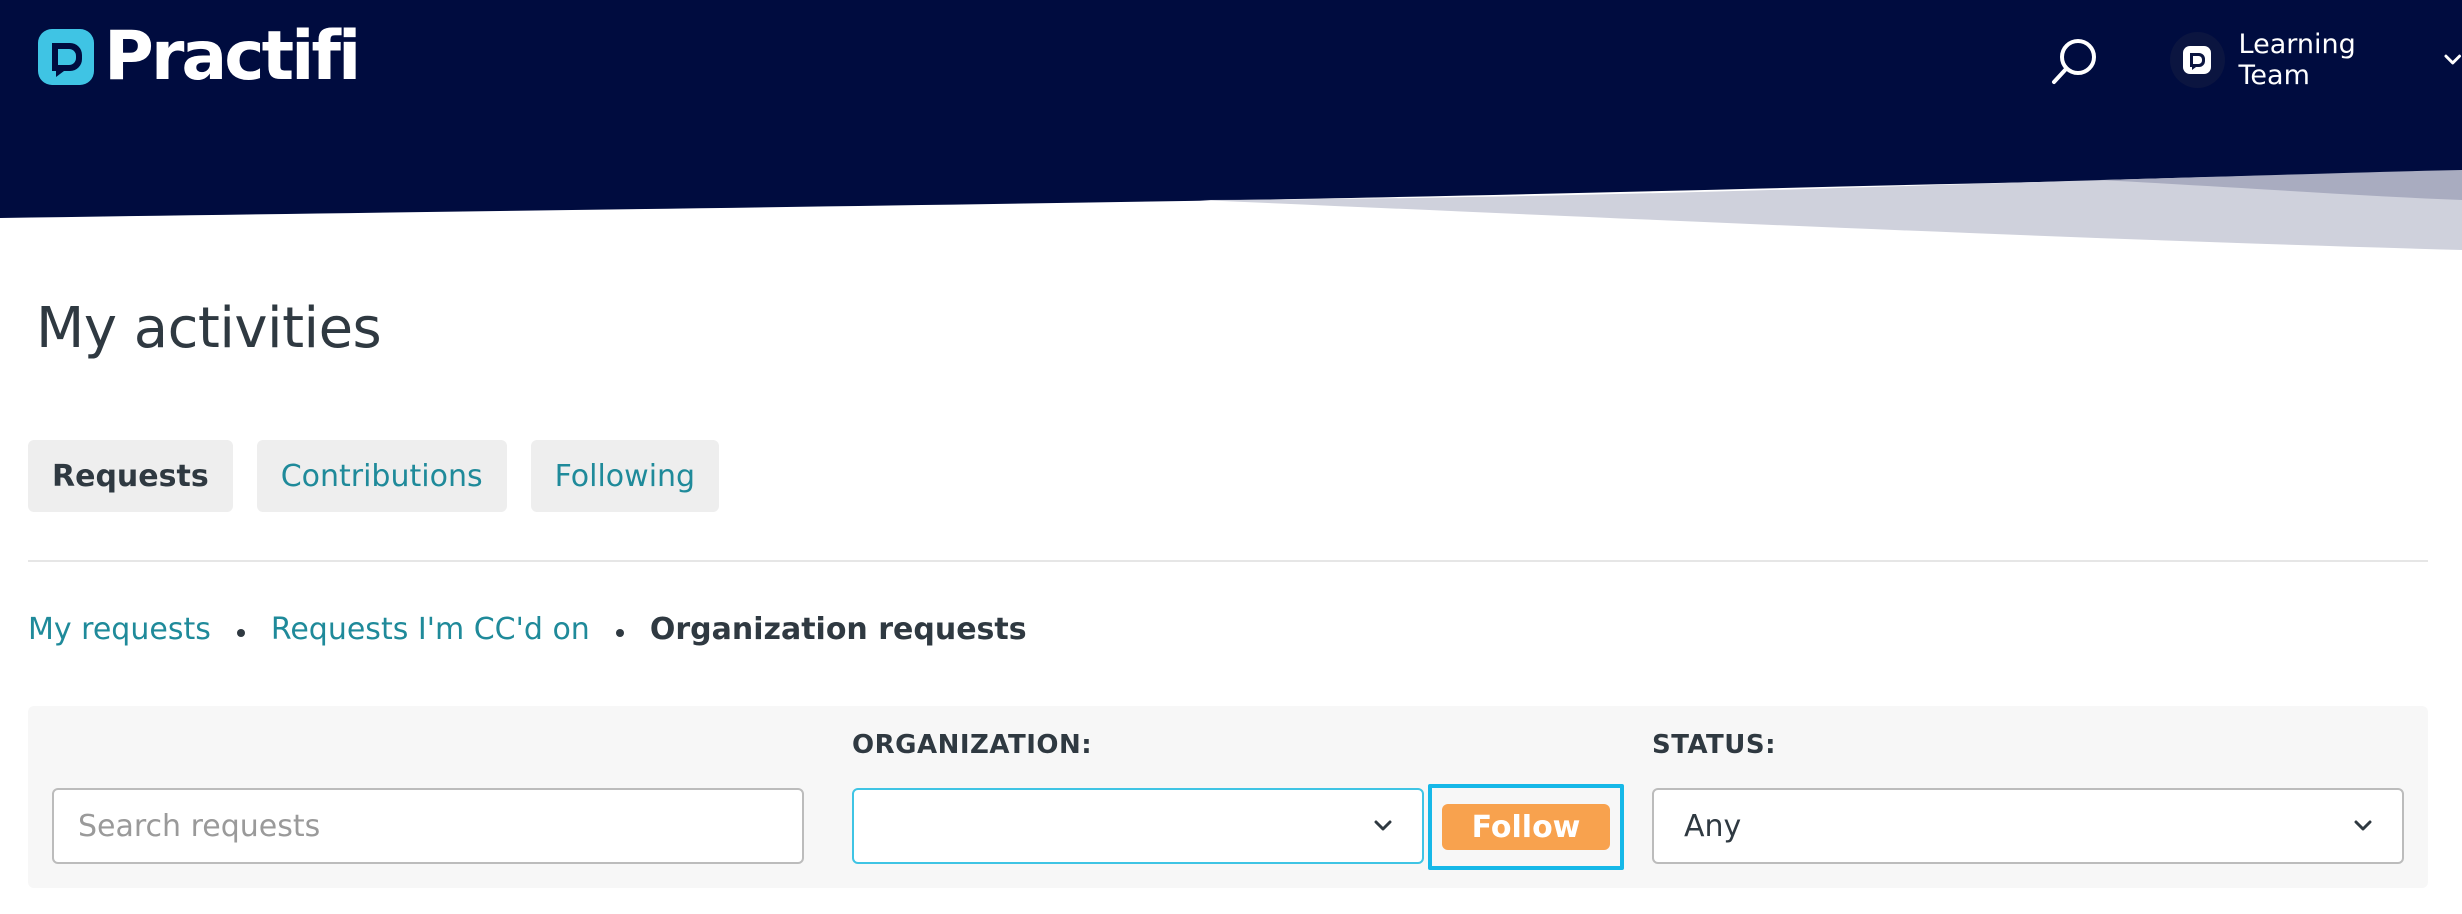 The height and width of the screenshot is (914, 2462). What do you see at coordinates (838, 629) in the screenshot?
I see `subnav-organization-requests: Organization requests` at bounding box center [838, 629].